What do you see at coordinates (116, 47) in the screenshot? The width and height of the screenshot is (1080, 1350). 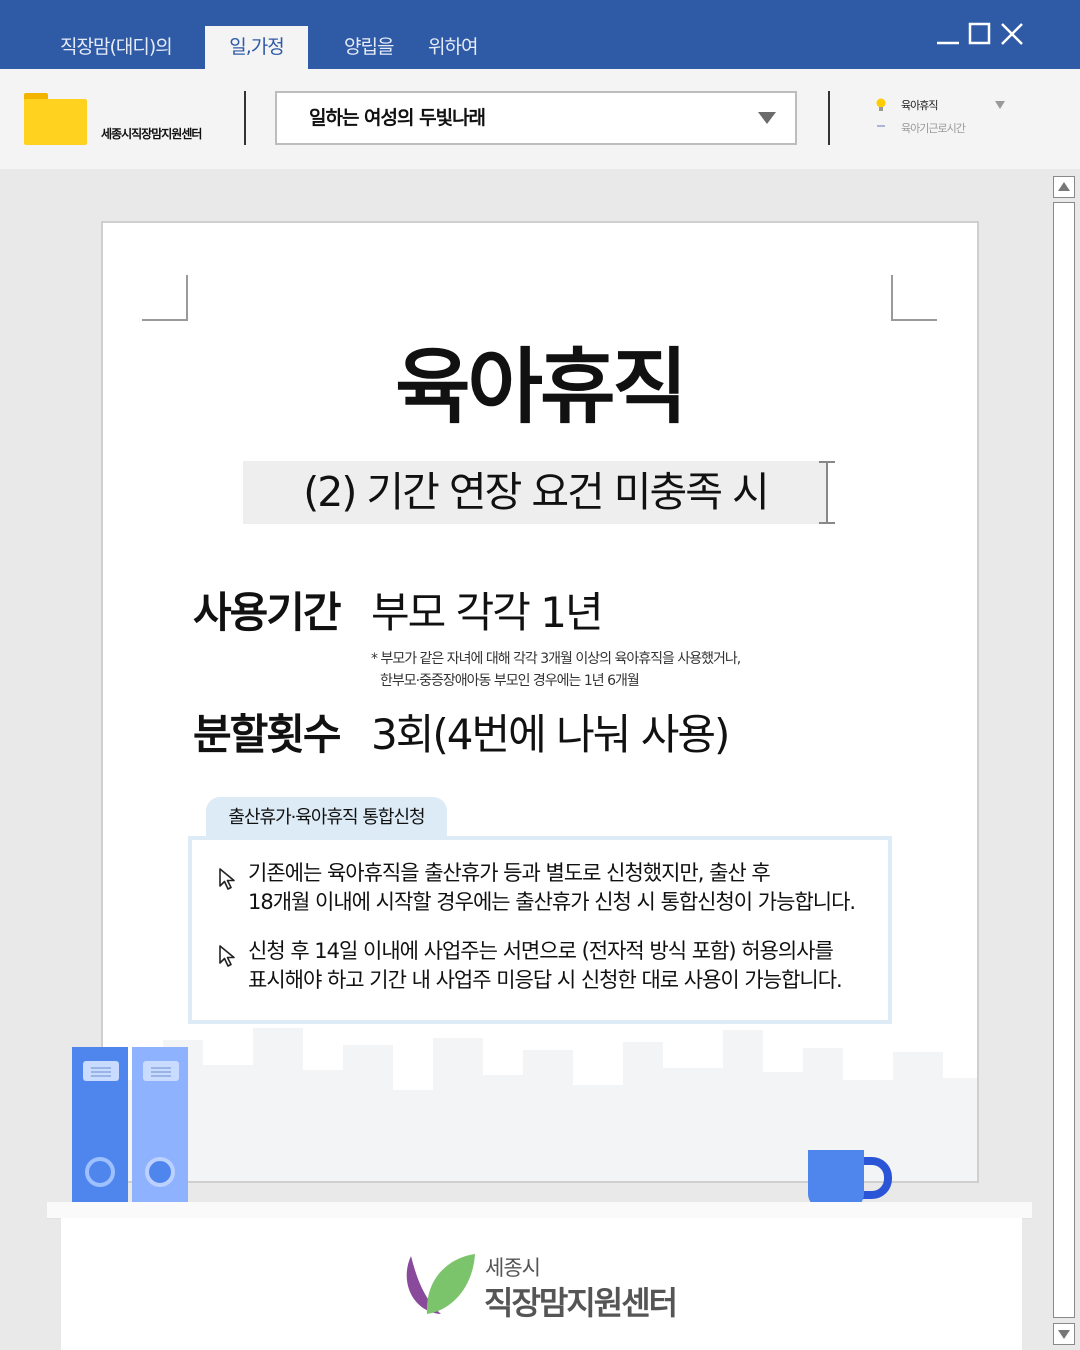 I see `tab-1: 직장맘(대디)의` at bounding box center [116, 47].